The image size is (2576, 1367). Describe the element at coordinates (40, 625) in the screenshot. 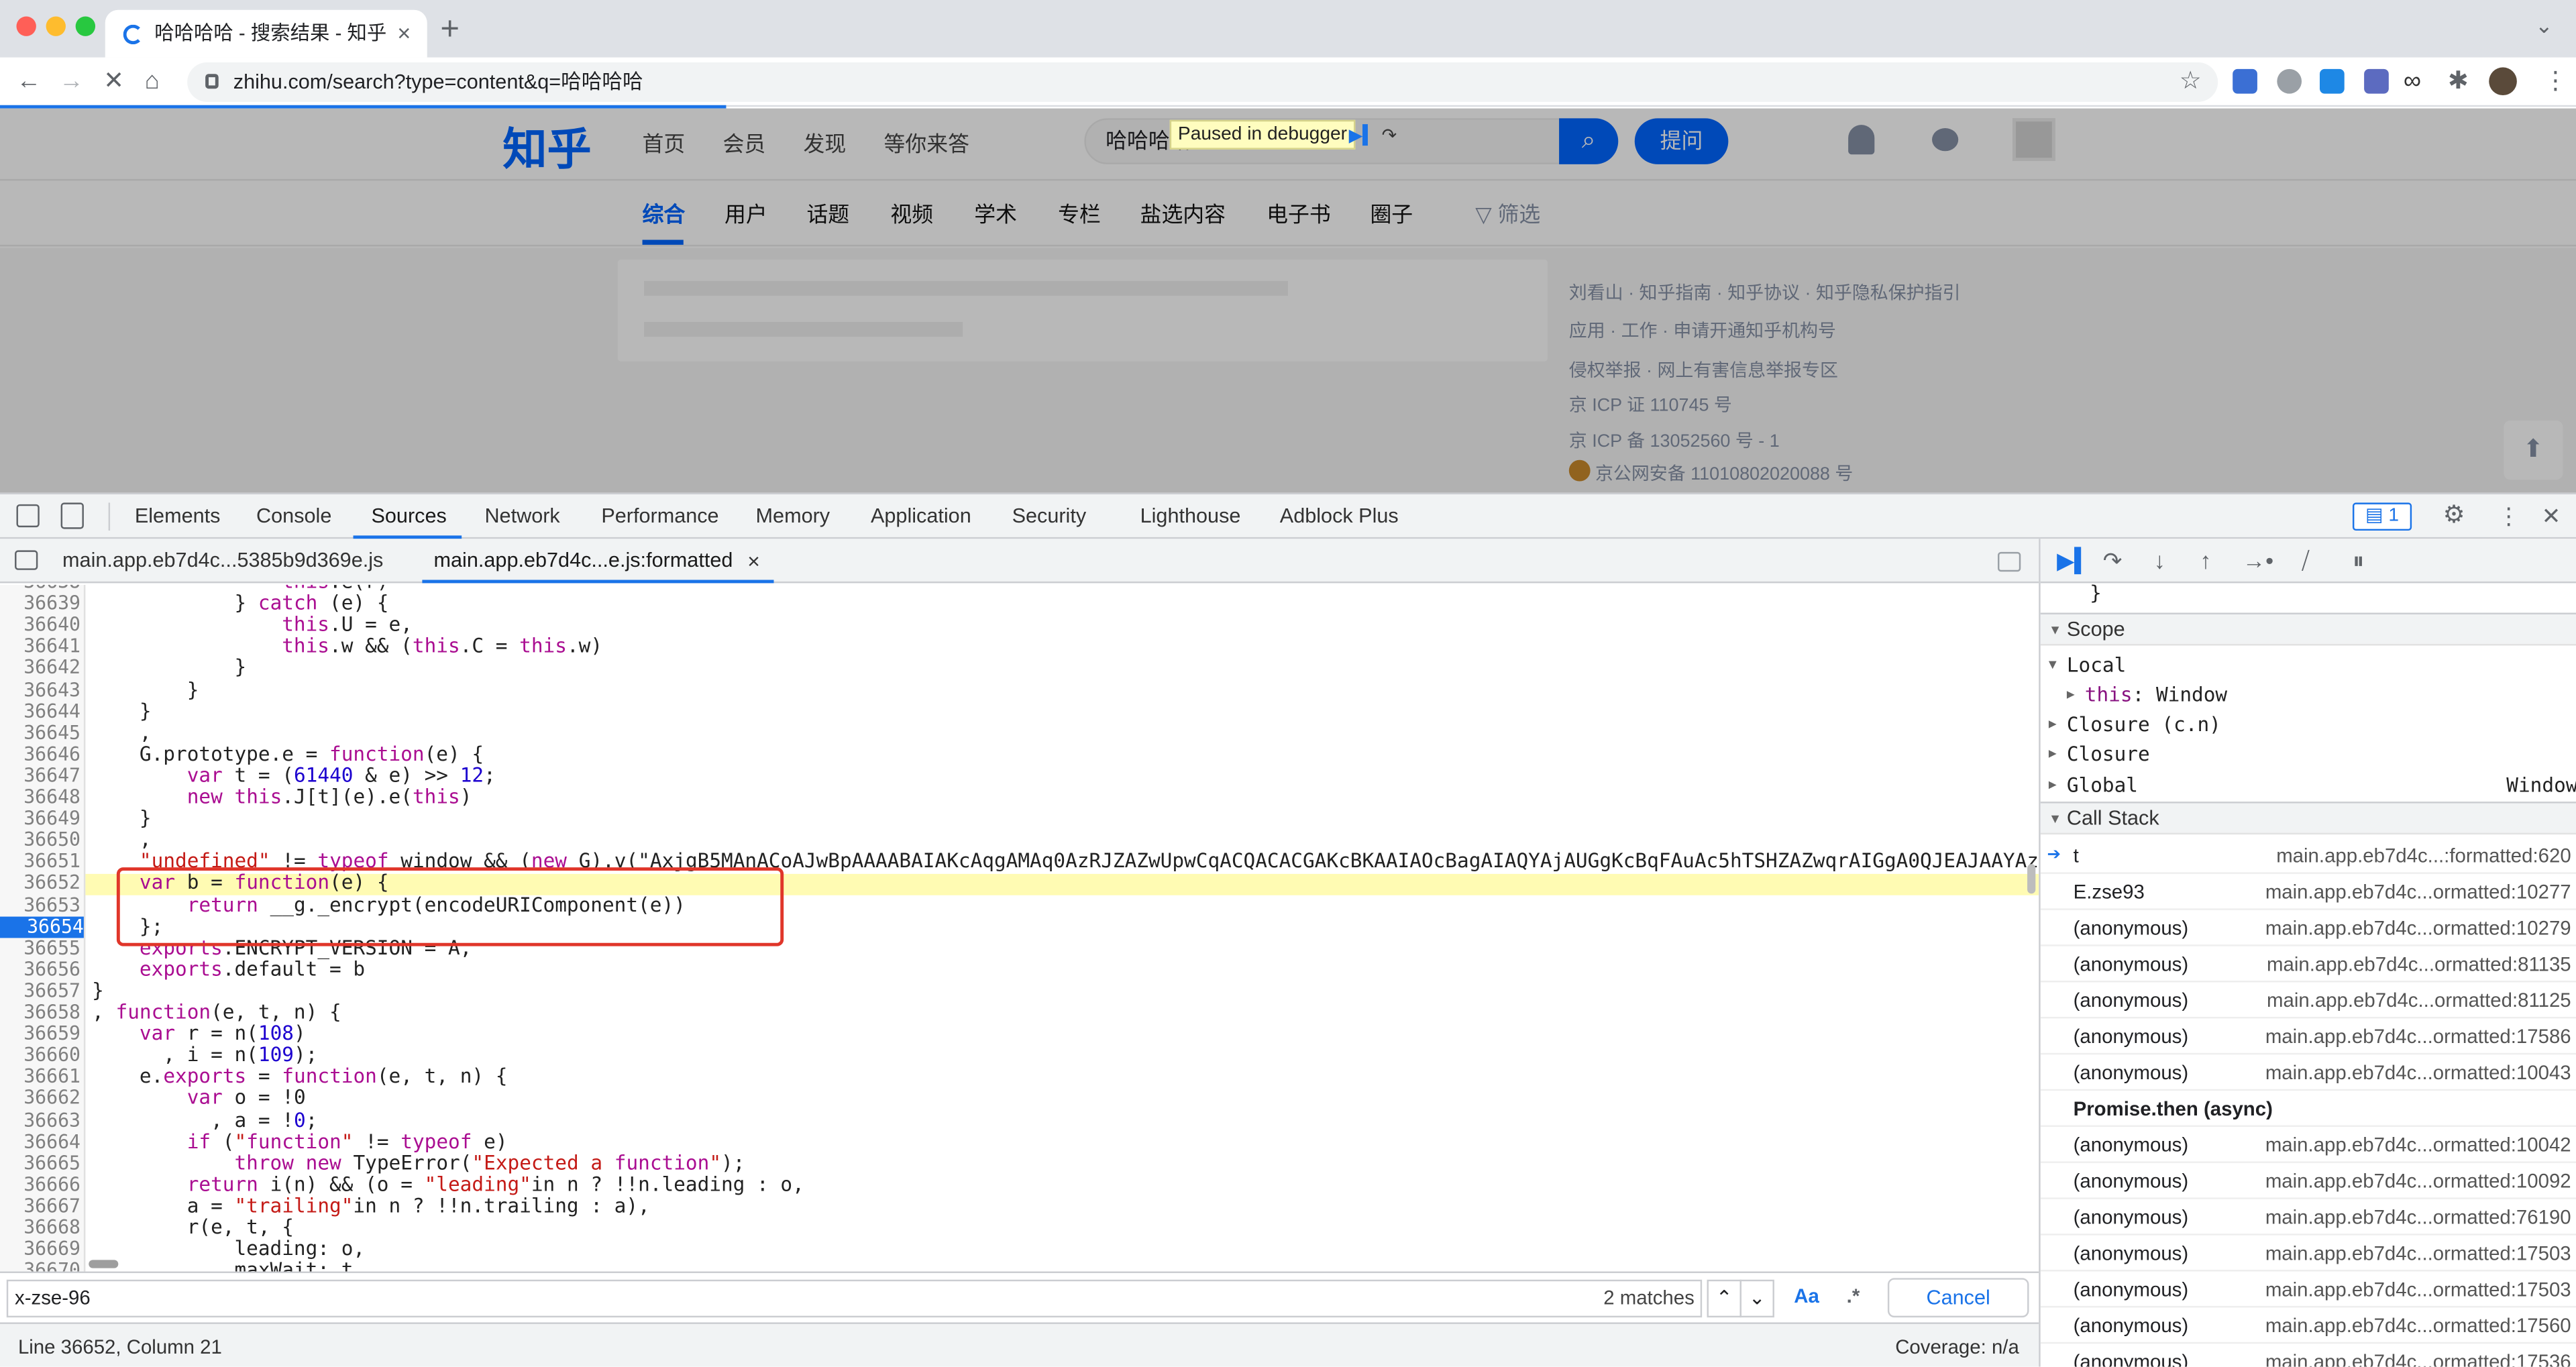

I see `line-number: 36640` at that location.